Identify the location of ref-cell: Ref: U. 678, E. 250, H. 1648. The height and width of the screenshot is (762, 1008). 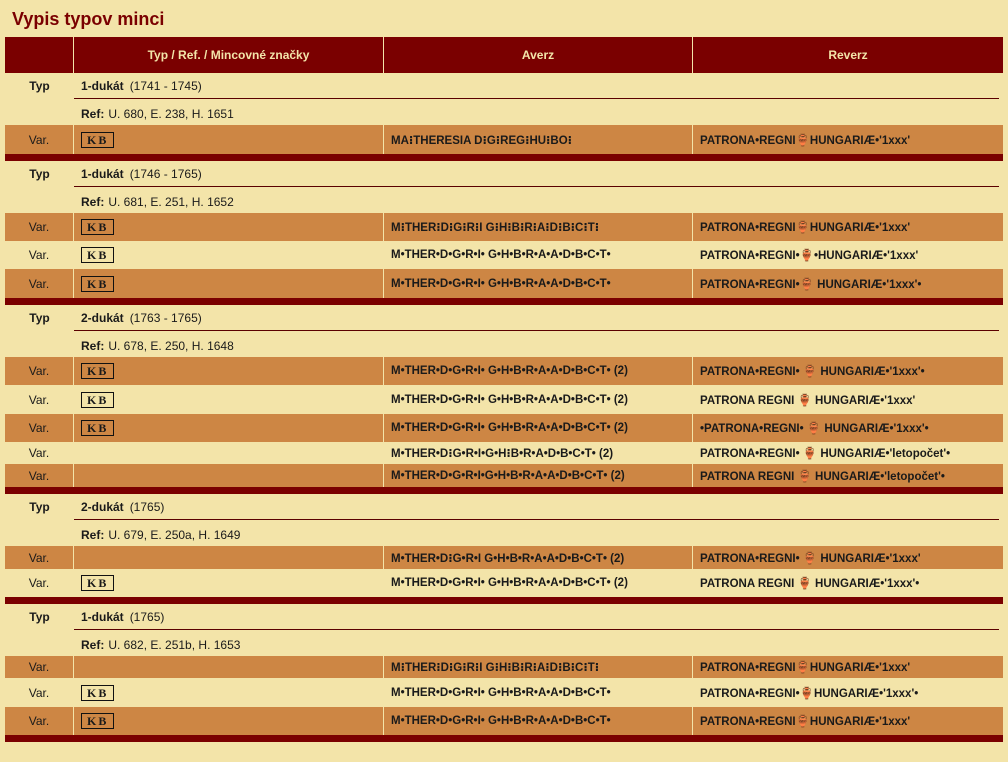
(538, 344).